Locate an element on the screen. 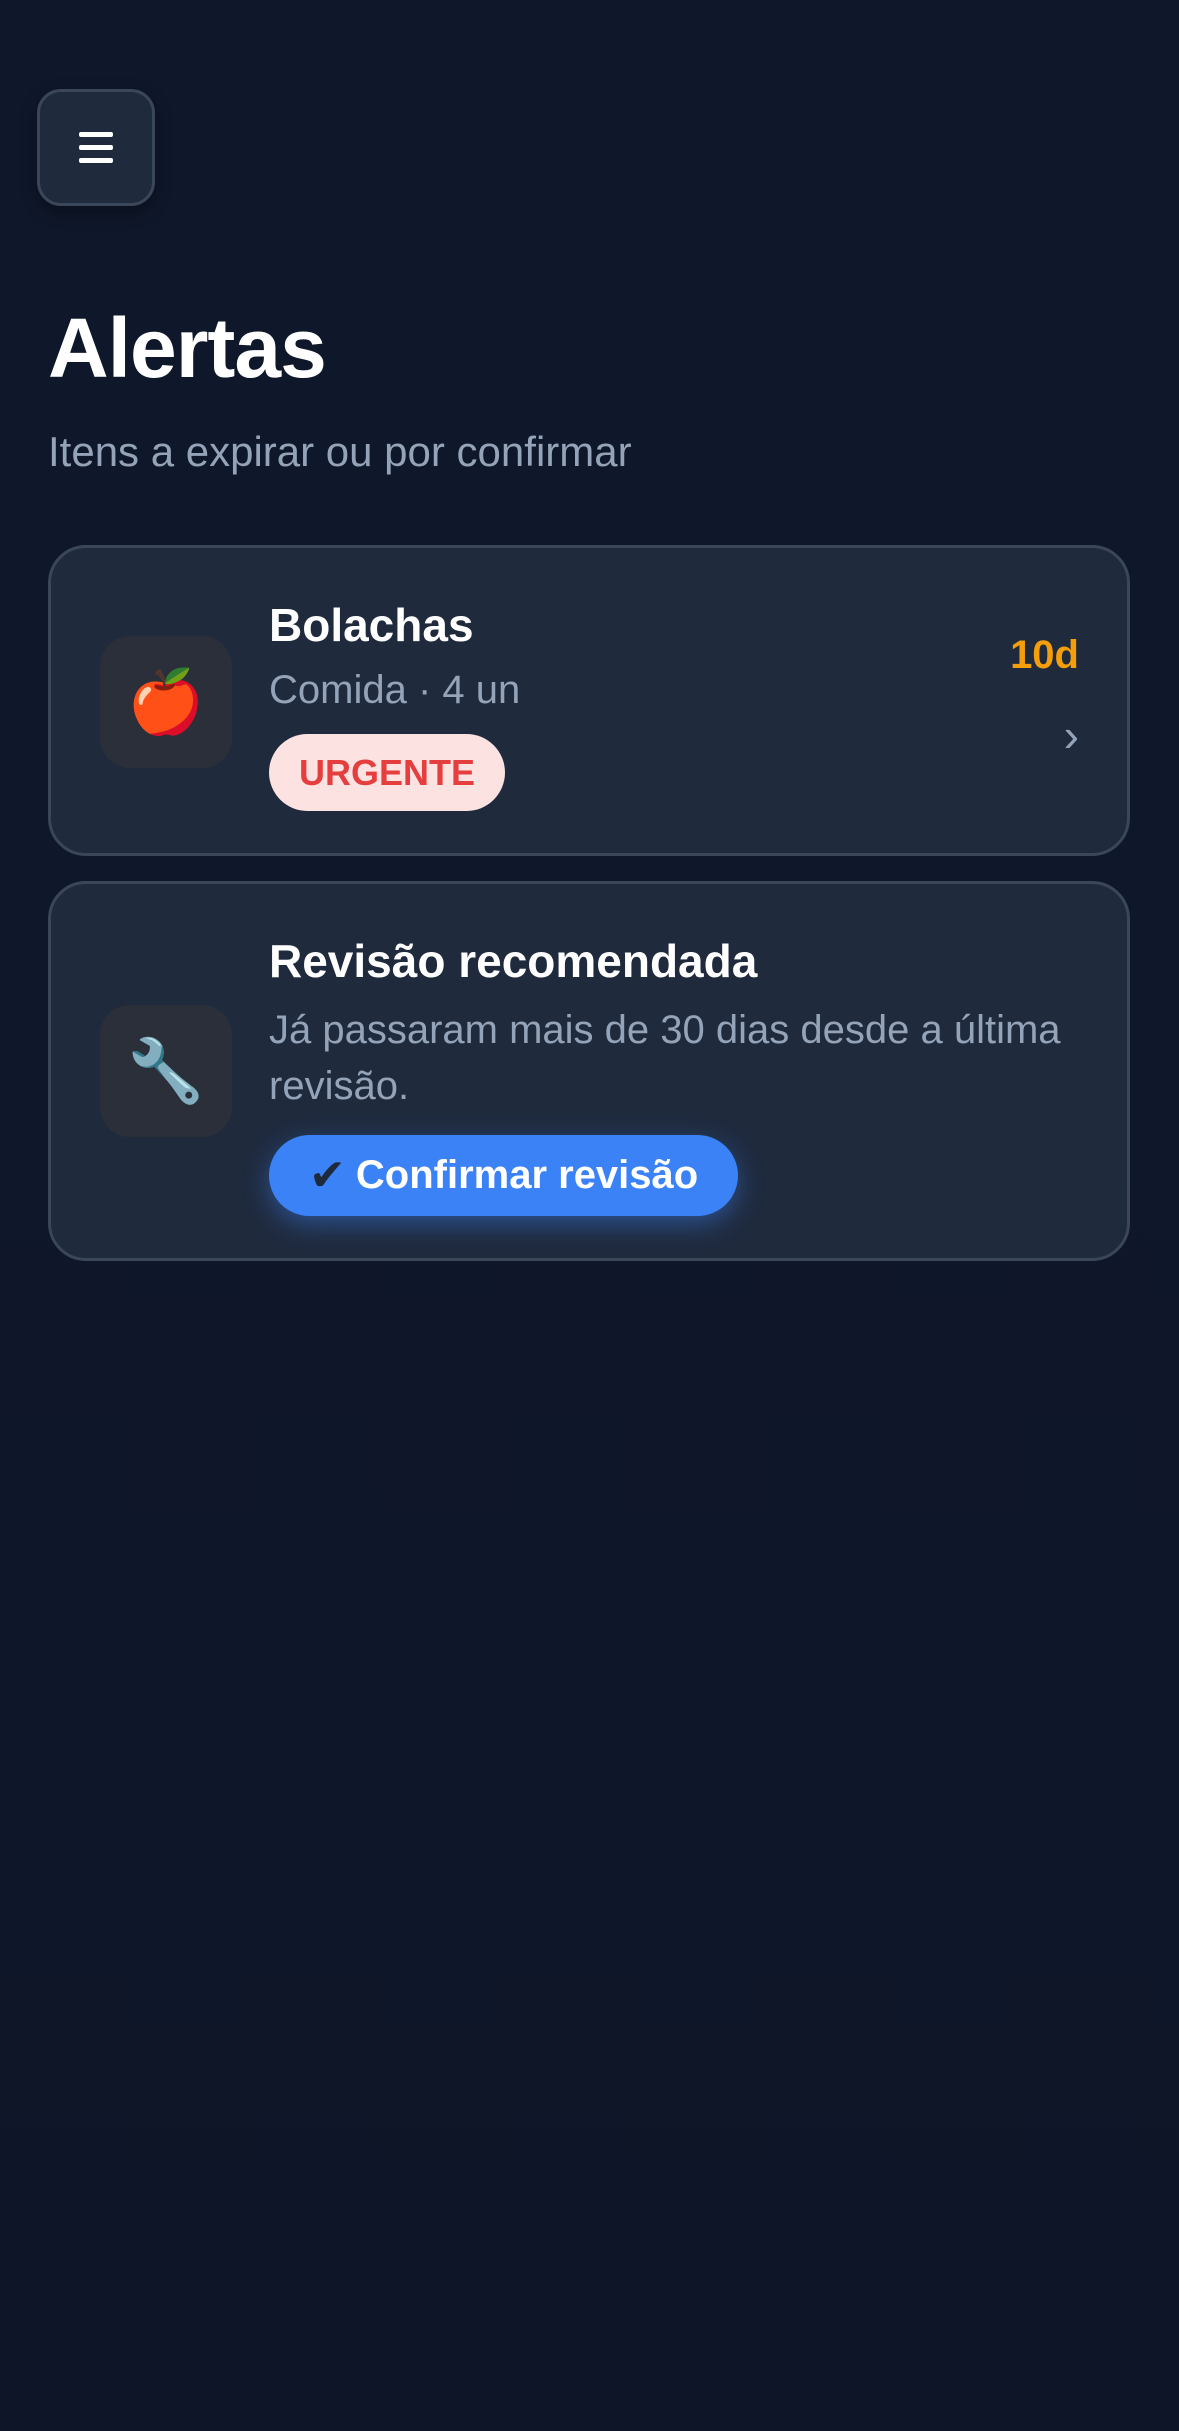 The width and height of the screenshot is (1179, 2431). page-subtitle: Itens a expirar ou por confirmar is located at coordinates (340, 451).